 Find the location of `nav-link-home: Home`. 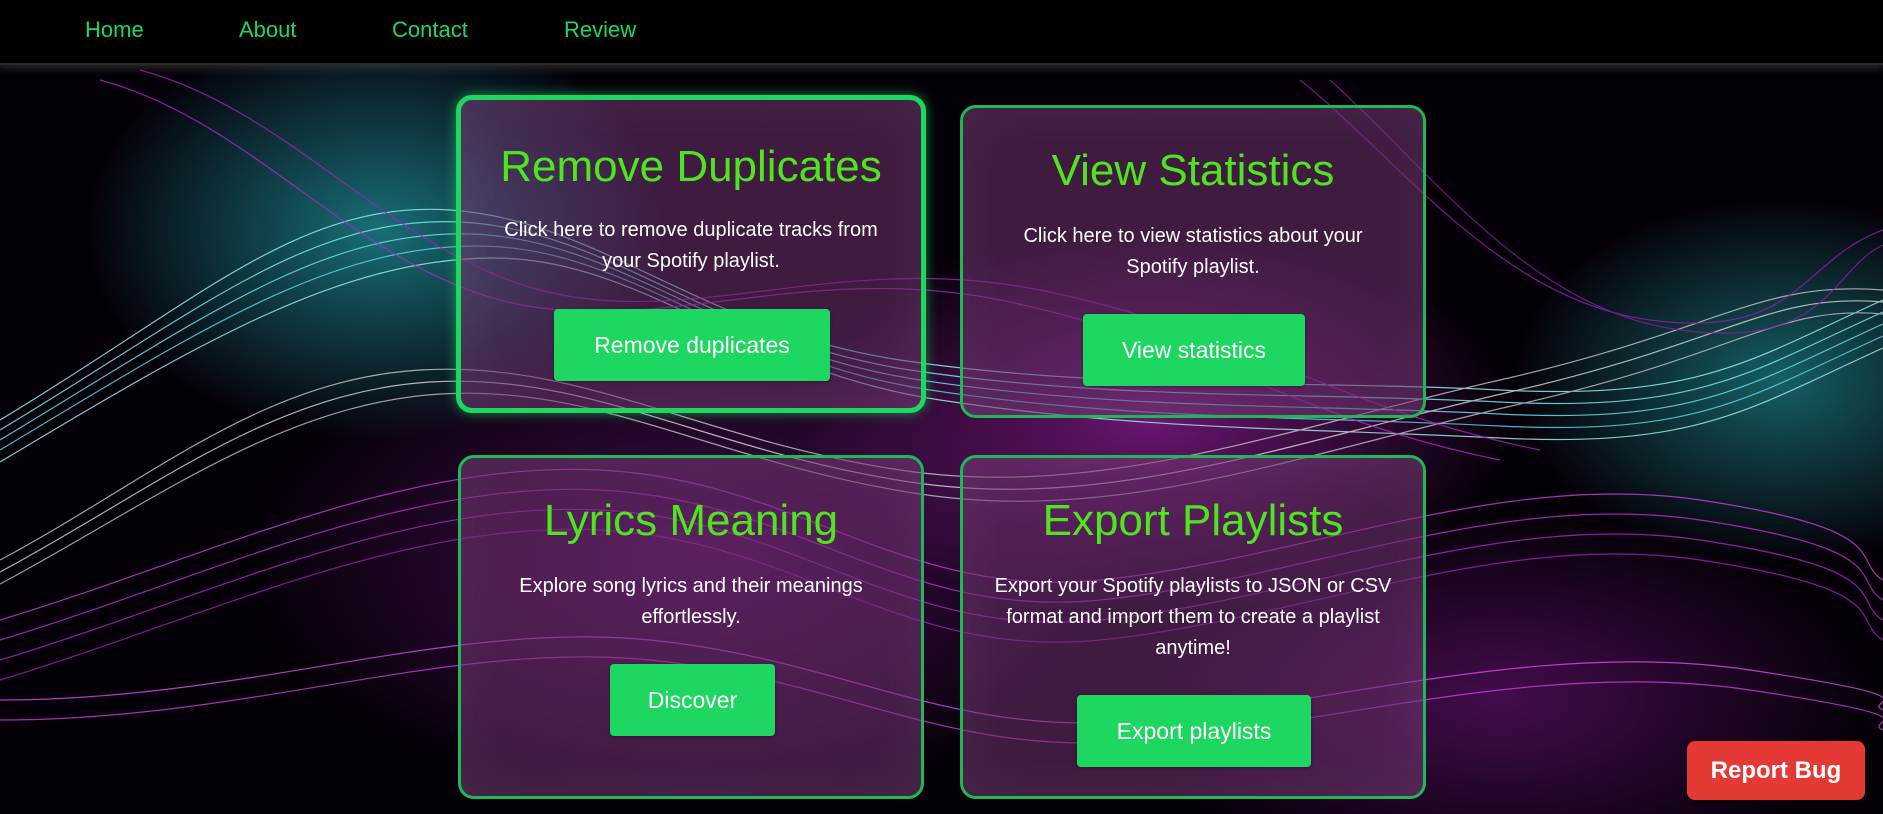

nav-link-home: Home is located at coordinates (114, 30).